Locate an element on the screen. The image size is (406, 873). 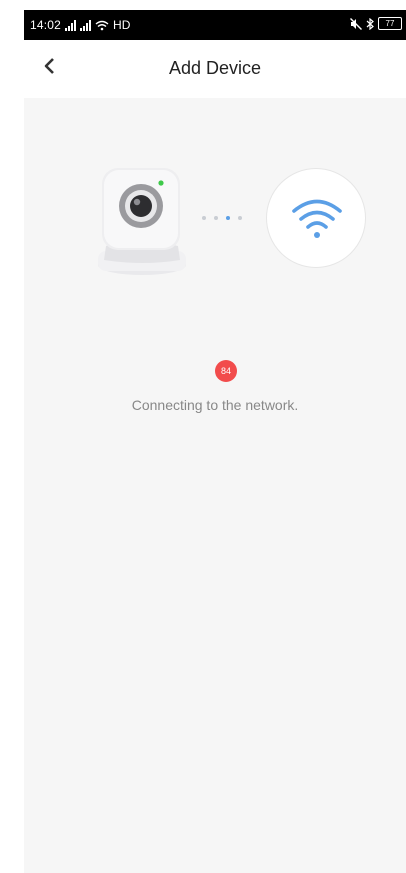
wifi-icon is located at coordinates (317, 218).